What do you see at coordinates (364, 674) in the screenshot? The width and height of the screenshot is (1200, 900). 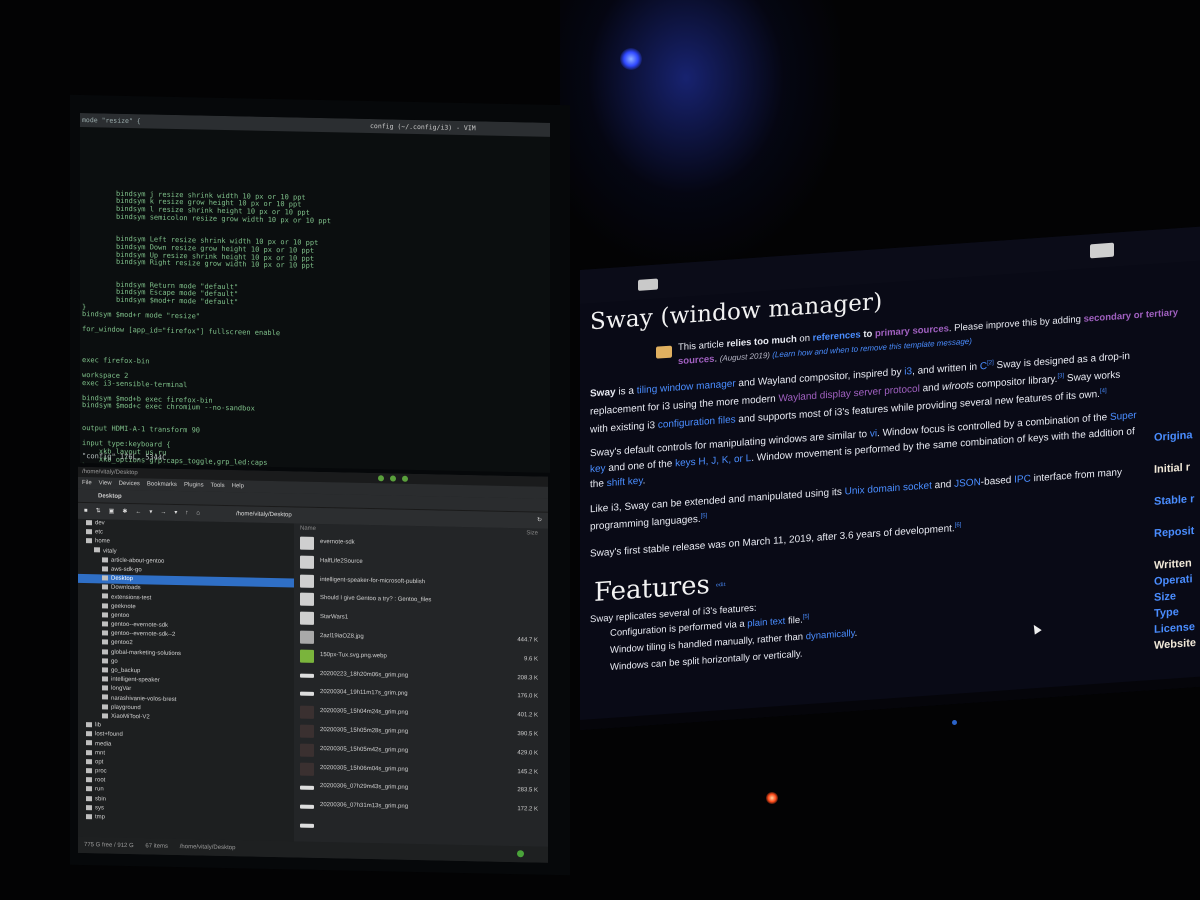 I see `file-name: 20200223_18h20m06s_grim.png` at bounding box center [364, 674].